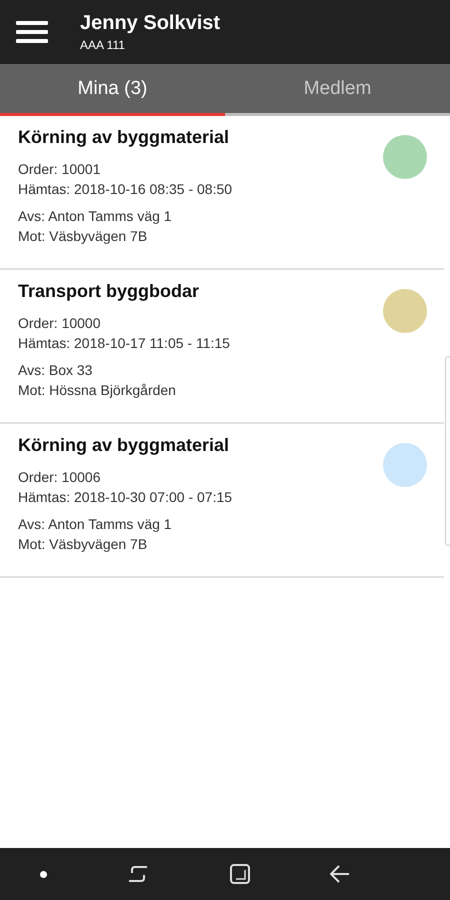 The height and width of the screenshot is (900, 450). What do you see at coordinates (44, 874) in the screenshot?
I see `dot-icon` at bounding box center [44, 874].